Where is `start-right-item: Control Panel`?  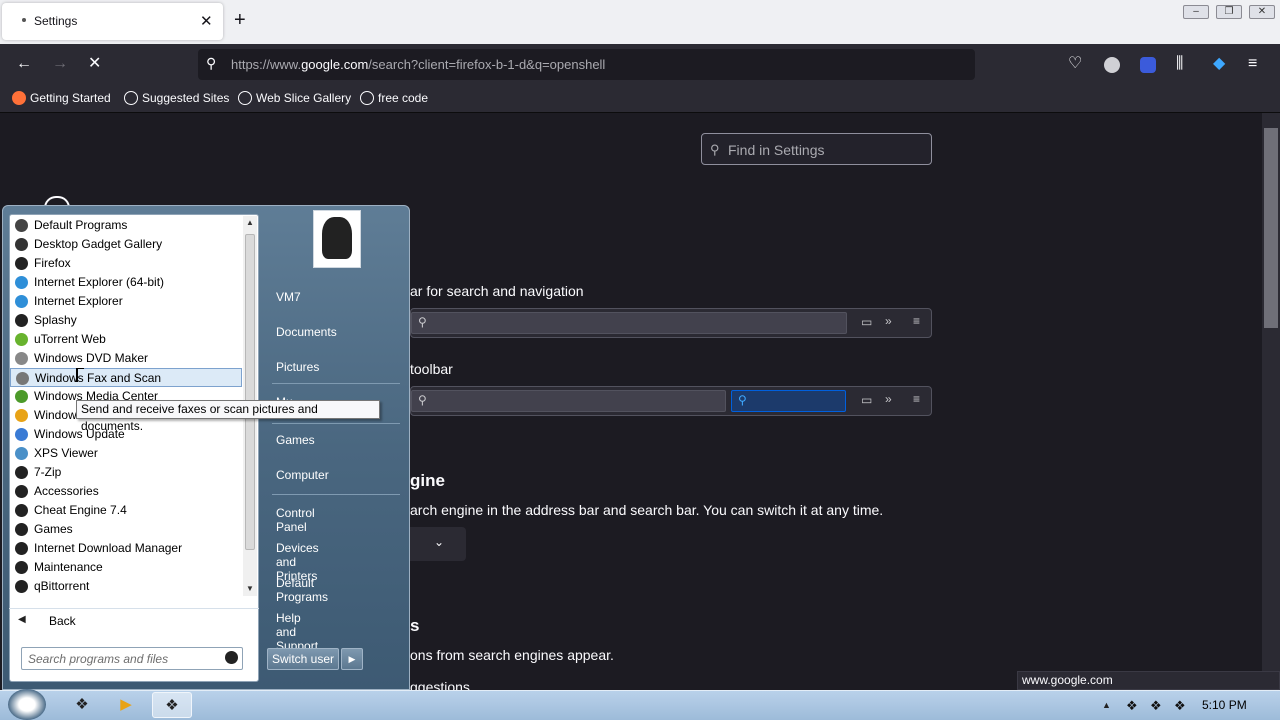 start-right-item: Control Panel is located at coordinates (295, 520).